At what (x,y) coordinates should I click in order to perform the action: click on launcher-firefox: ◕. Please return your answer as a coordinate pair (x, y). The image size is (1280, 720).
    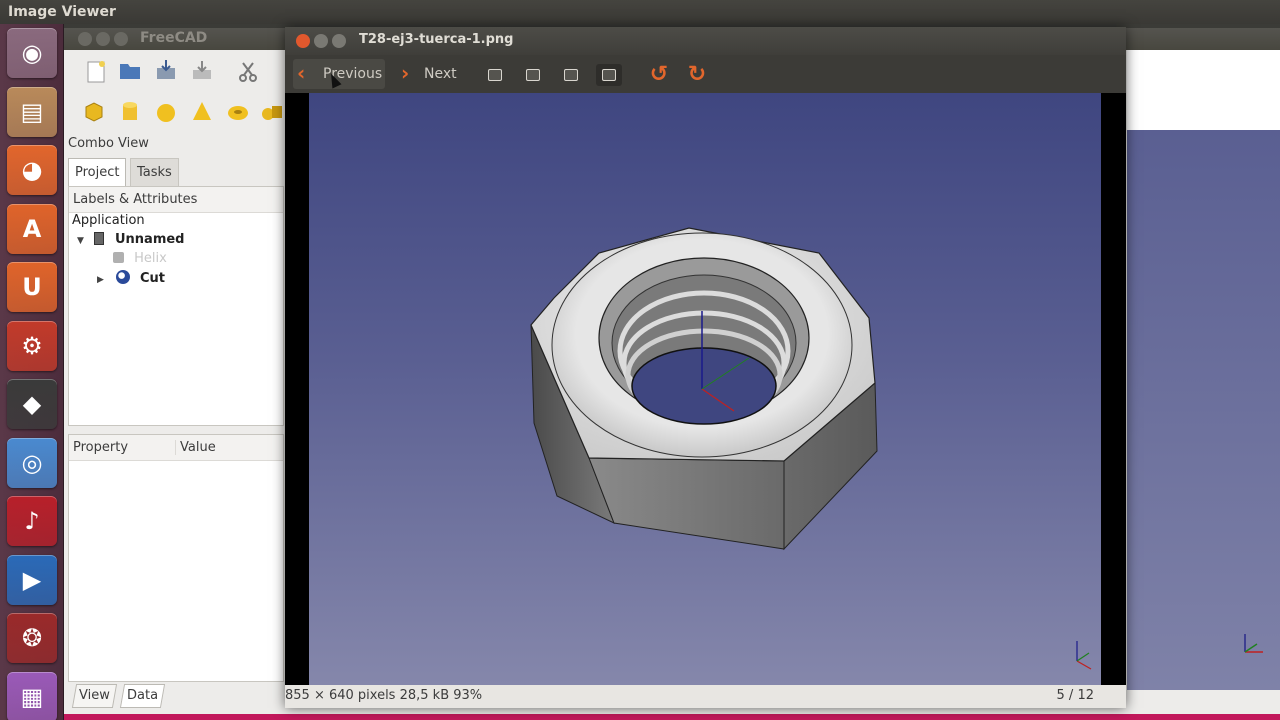
    Looking at the image, I should click on (32, 170).